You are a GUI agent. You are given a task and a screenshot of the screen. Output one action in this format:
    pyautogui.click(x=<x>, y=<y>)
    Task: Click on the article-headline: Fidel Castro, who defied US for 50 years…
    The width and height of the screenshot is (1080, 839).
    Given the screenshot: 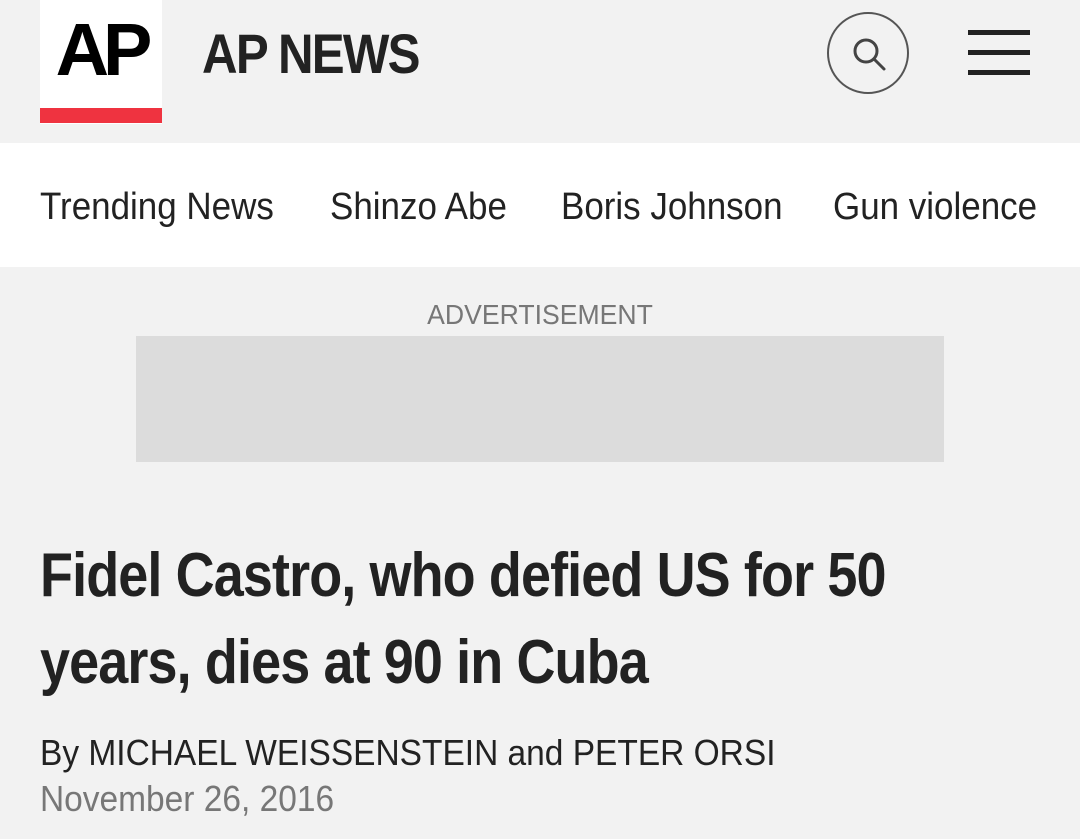 What is the action you would take?
    pyautogui.click(x=463, y=619)
    